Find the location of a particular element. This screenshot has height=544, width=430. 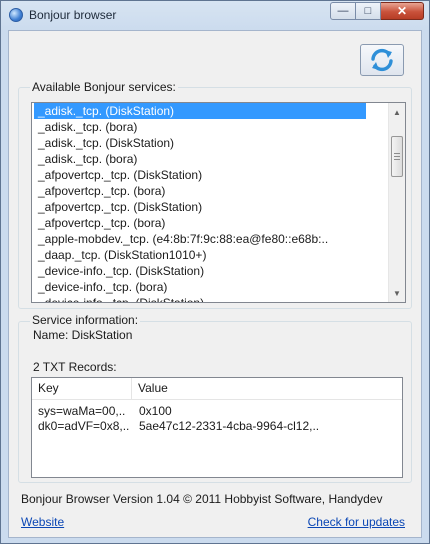

txt-value-cell: 0x100 is located at coordinates (155, 411).